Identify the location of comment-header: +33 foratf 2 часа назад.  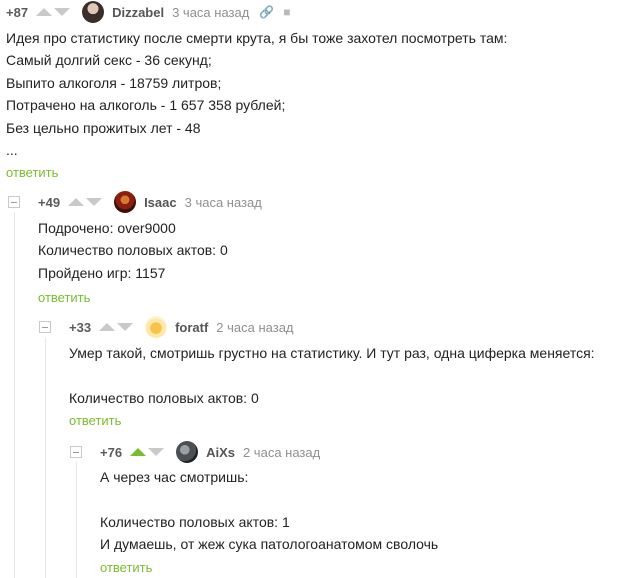
(186, 327).